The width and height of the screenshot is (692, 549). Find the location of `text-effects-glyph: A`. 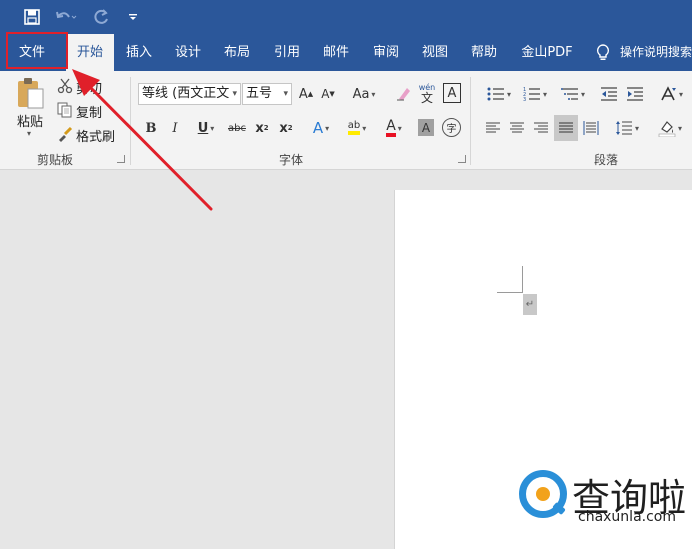

text-effects-glyph: A is located at coordinates (318, 128).